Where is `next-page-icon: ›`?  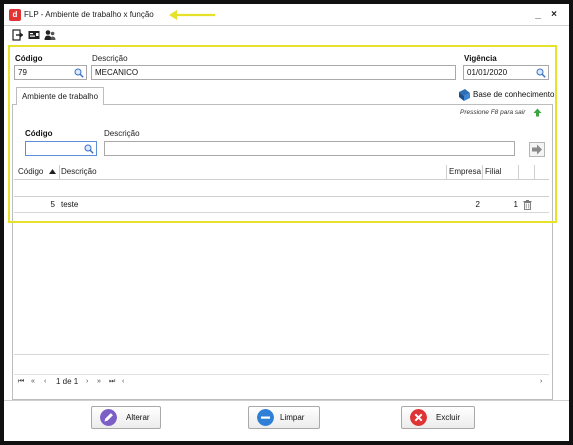
next-page-icon: › is located at coordinates (87, 381).